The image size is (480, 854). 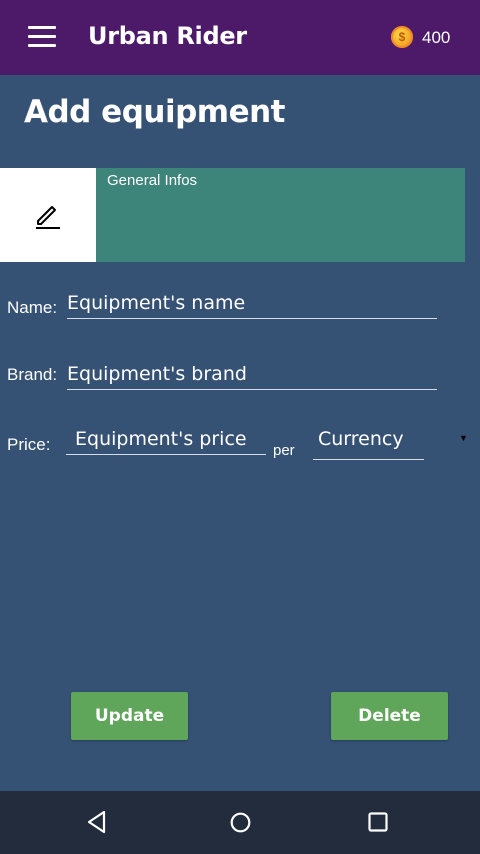 I want to click on recent-apps-square-icon, so click(x=378, y=822).